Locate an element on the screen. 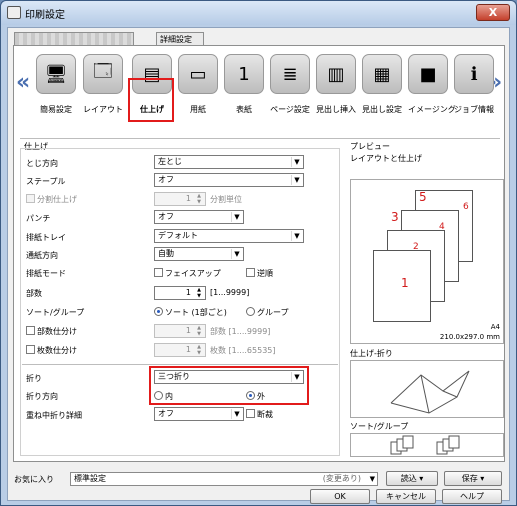 This screenshot has height=506, width=517. binding-value: 左とじ is located at coordinates (170, 161).